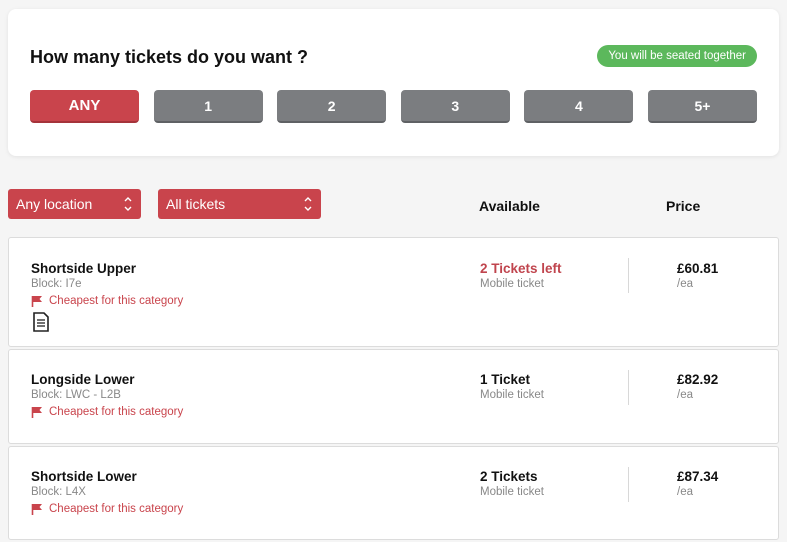 Image resolution: width=787 pixels, height=542 pixels. What do you see at coordinates (41, 322) in the screenshot?
I see `document-icon` at bounding box center [41, 322].